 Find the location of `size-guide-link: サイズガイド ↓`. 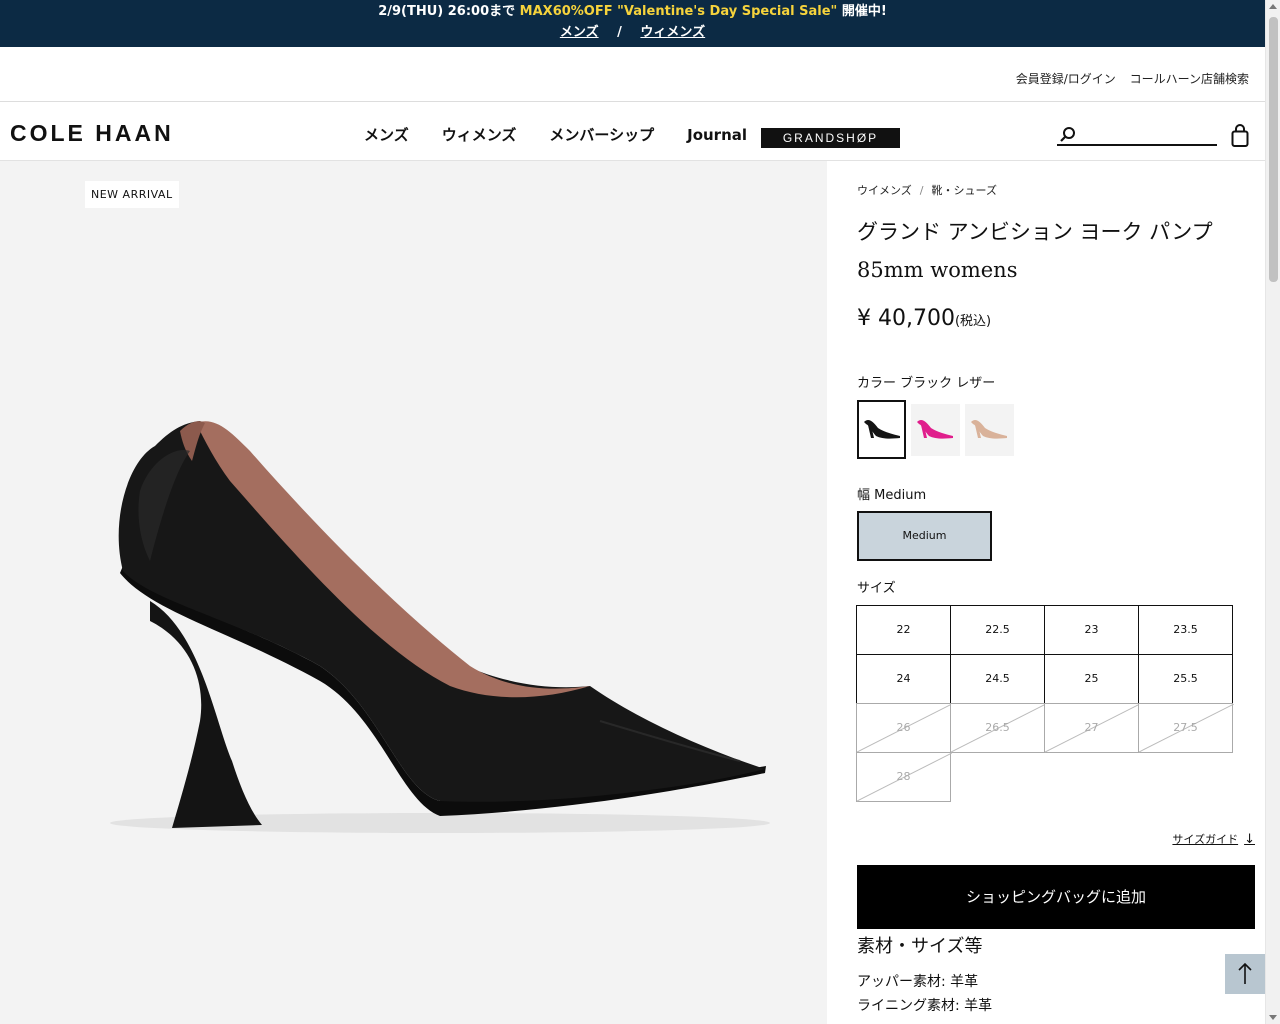

size-guide-link: サイズガイド ↓ is located at coordinates (1213, 839).